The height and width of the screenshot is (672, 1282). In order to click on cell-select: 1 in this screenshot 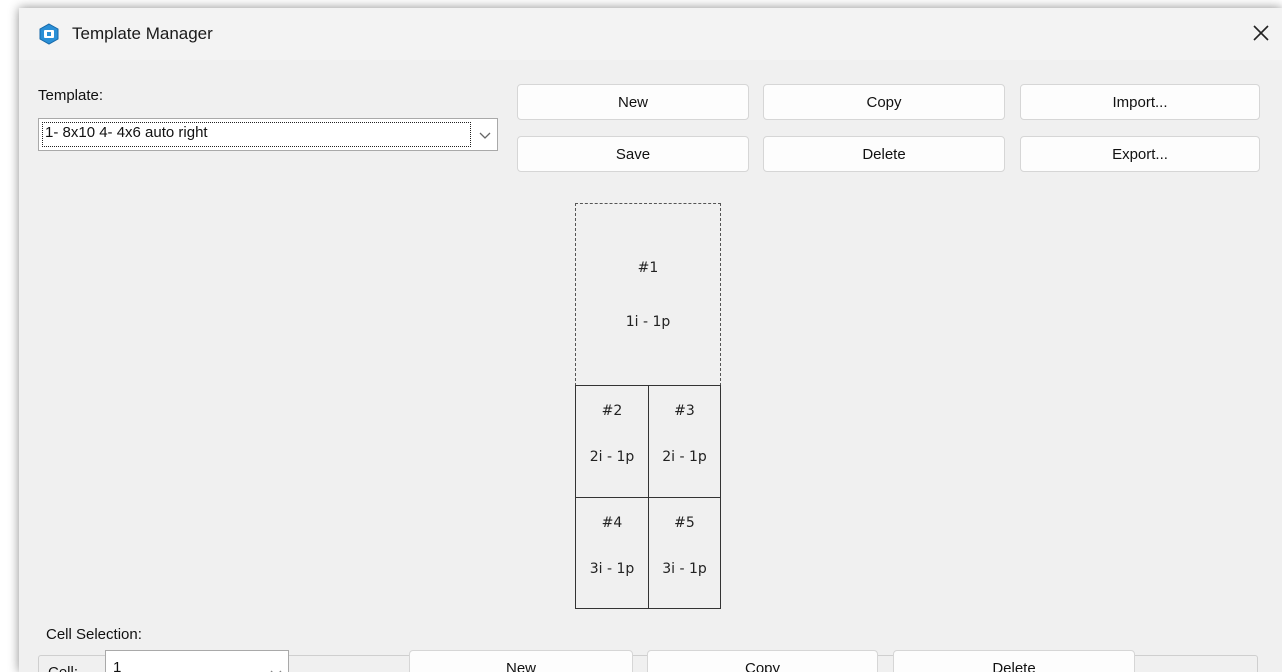, I will do `click(197, 661)`.